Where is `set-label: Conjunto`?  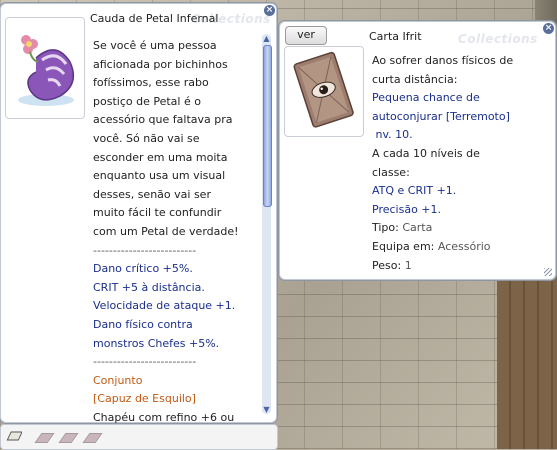
set-label: Conjunto is located at coordinates (118, 380).